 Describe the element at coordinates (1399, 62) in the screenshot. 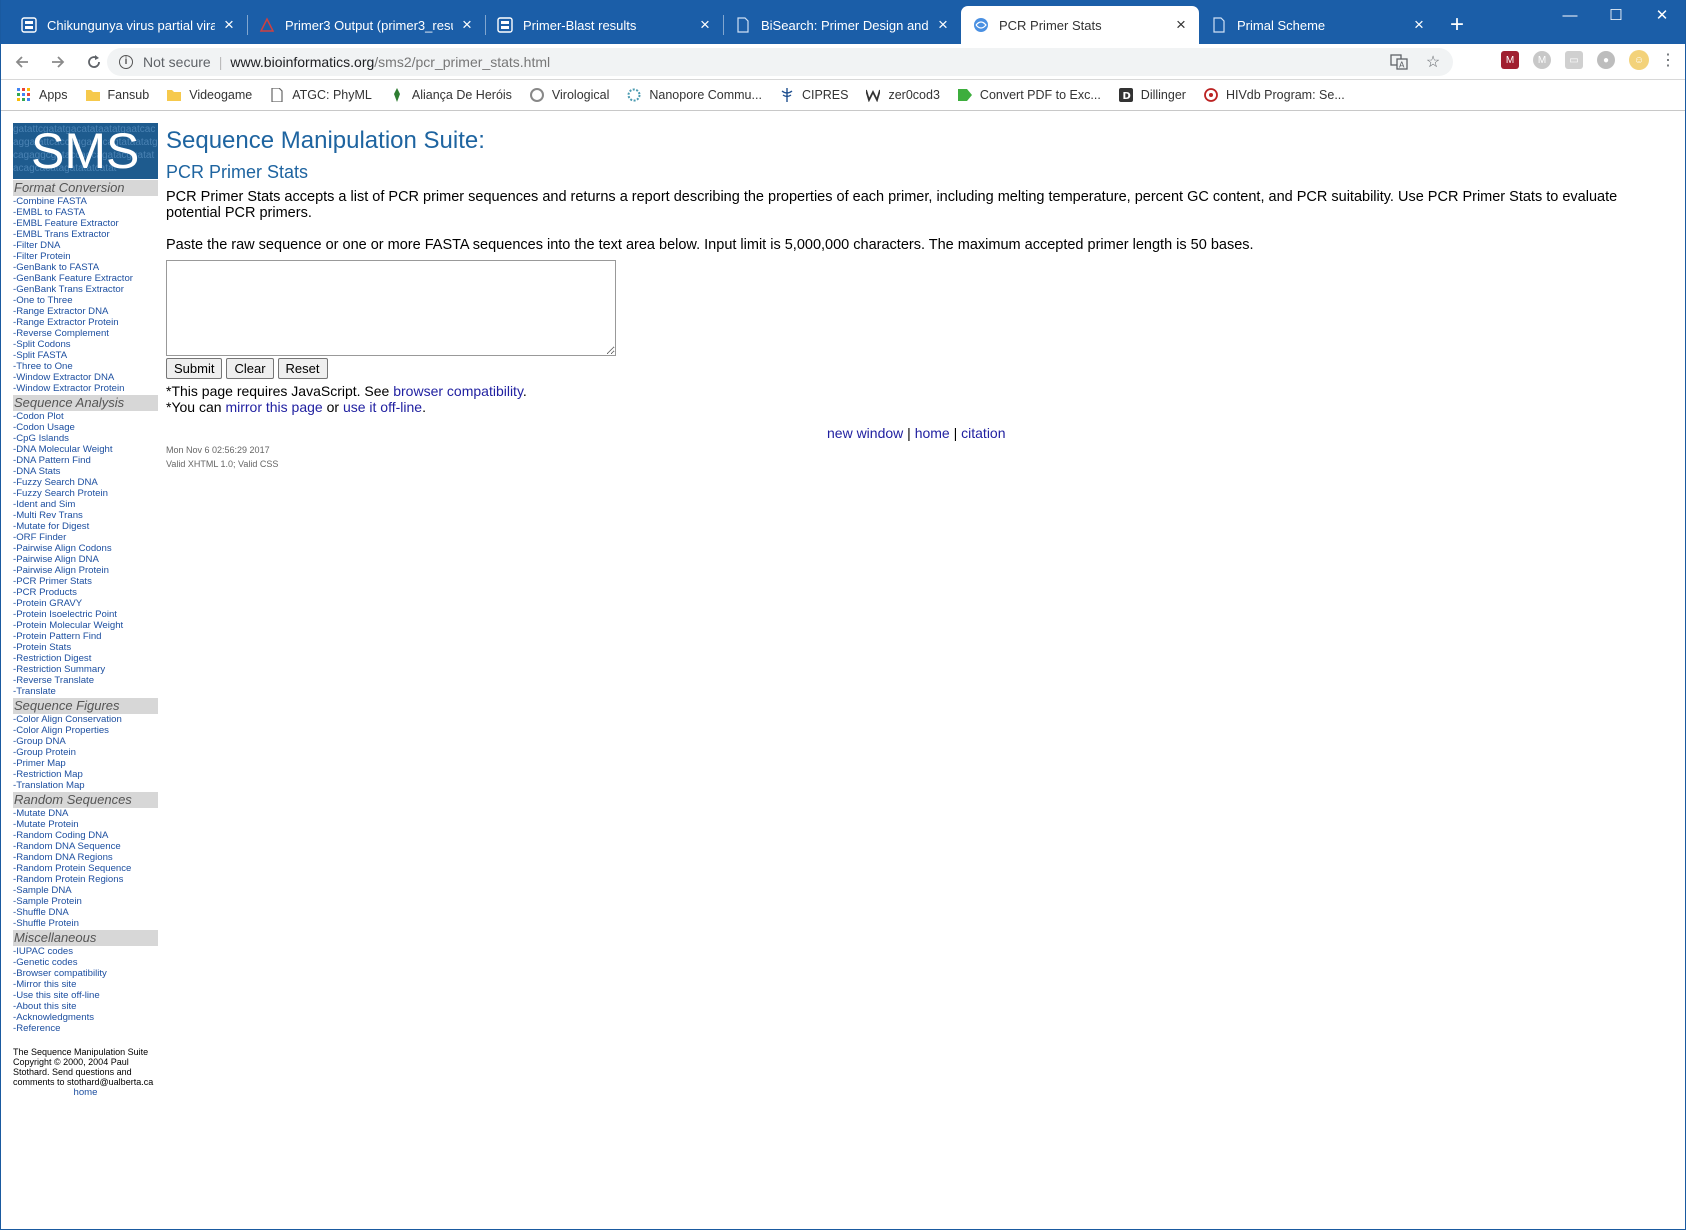

I see `translate-icon: A` at that location.